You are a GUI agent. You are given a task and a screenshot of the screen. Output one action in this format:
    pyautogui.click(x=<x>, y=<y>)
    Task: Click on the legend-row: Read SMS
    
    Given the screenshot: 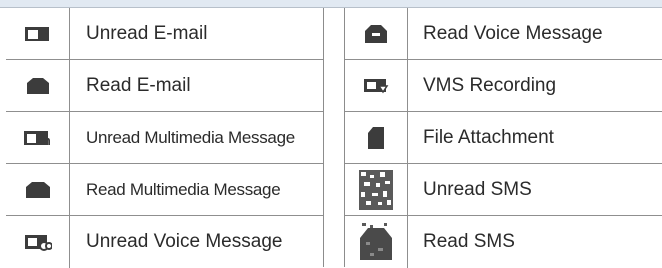 What is the action you would take?
    pyautogui.click(x=503, y=242)
    